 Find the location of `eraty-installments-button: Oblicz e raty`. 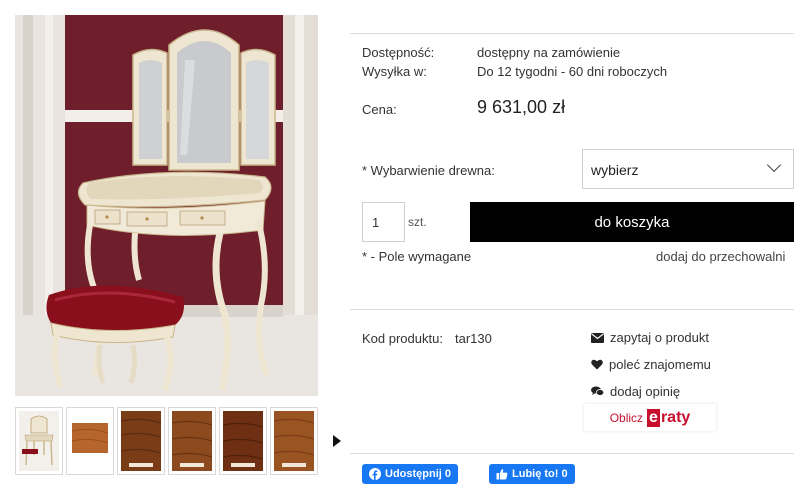

eraty-installments-button: Oblicz e raty is located at coordinates (650, 417).